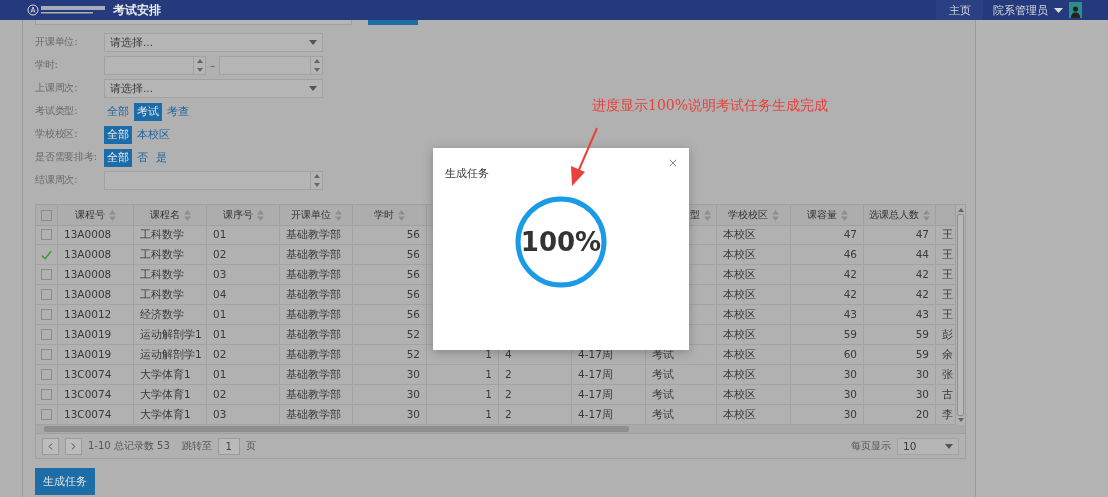  I want to click on next-page-button, so click(73, 446).